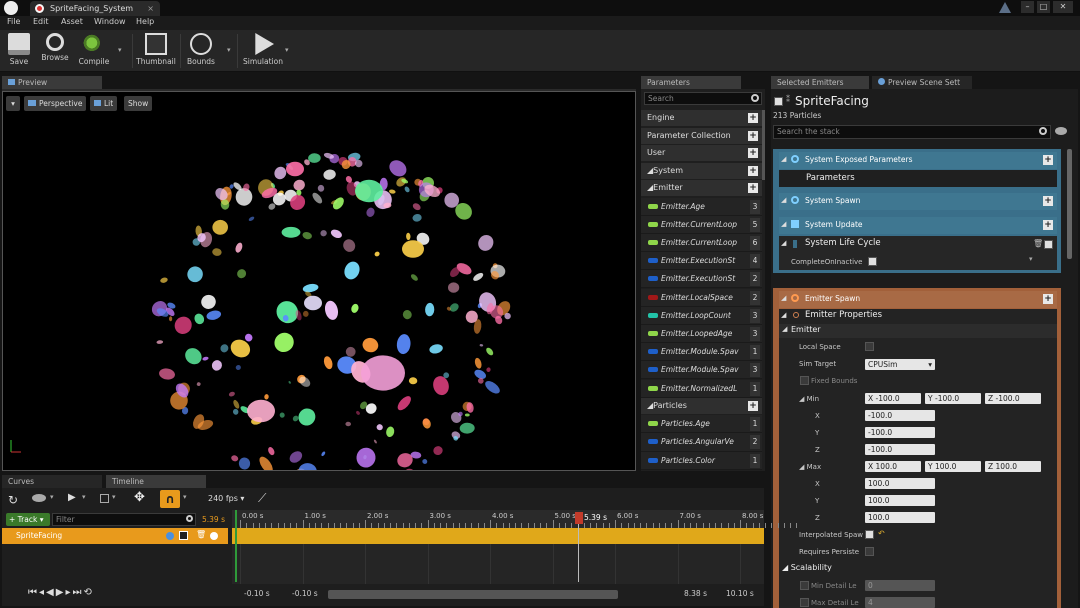  I want to click on max-y-field: Y 100.0, so click(953, 466).